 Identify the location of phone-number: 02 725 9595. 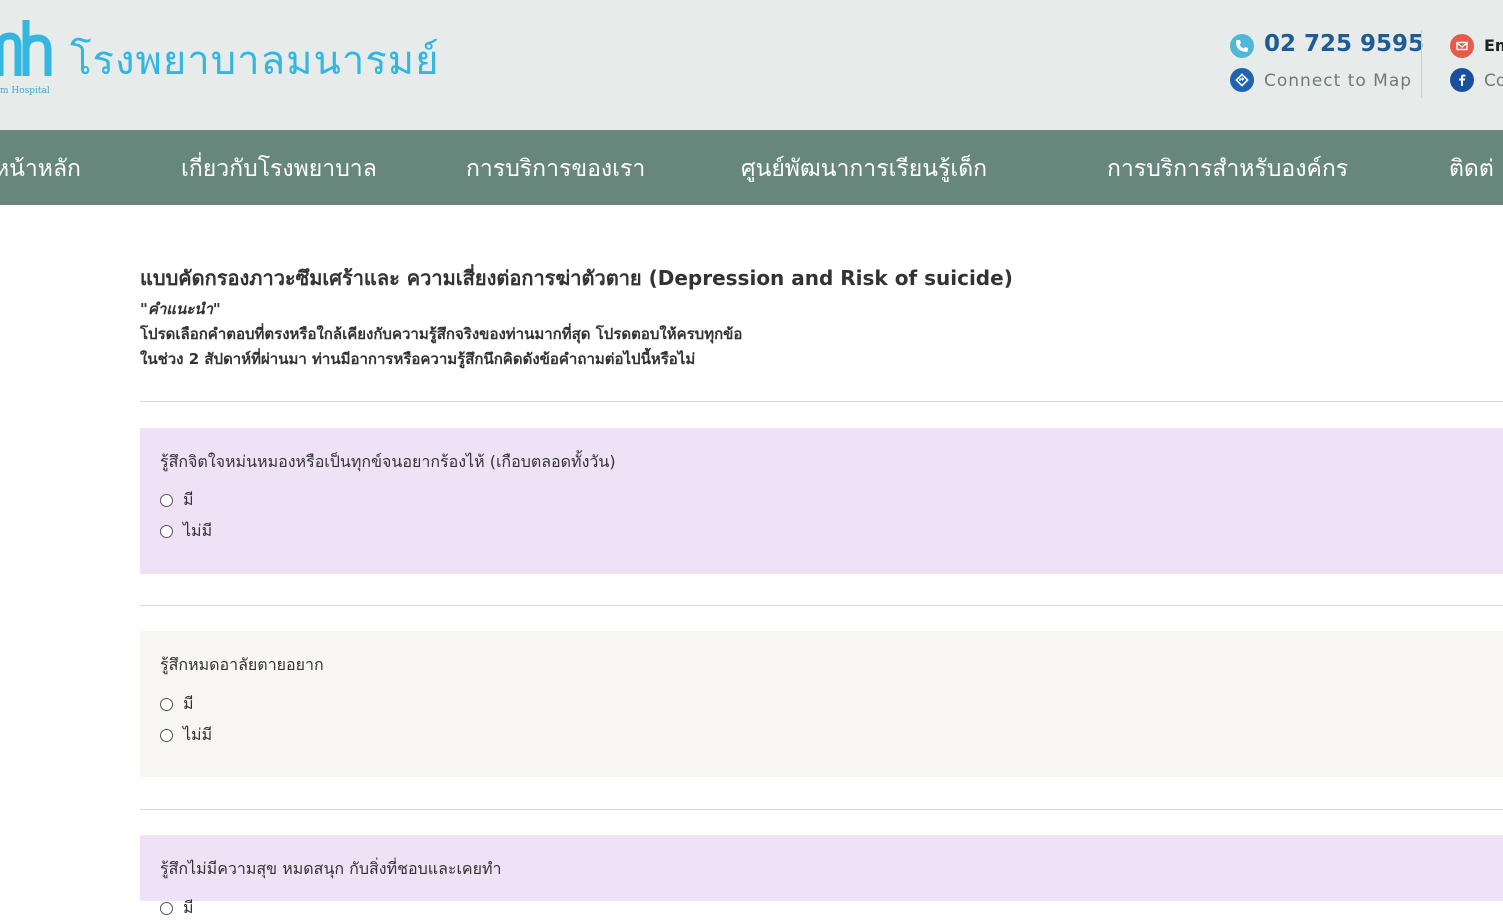
(1344, 44).